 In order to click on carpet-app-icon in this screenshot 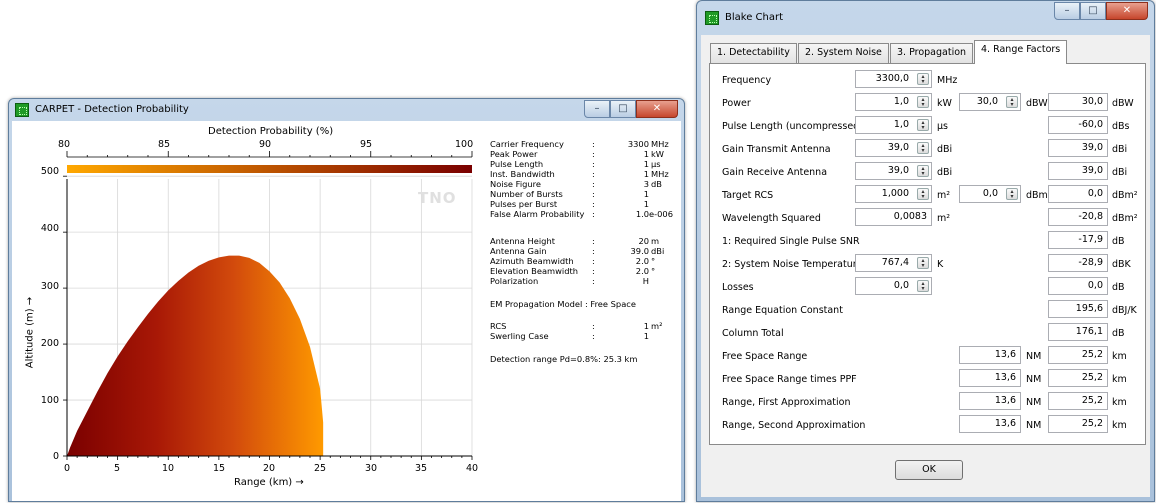, I will do `click(22, 110)`.